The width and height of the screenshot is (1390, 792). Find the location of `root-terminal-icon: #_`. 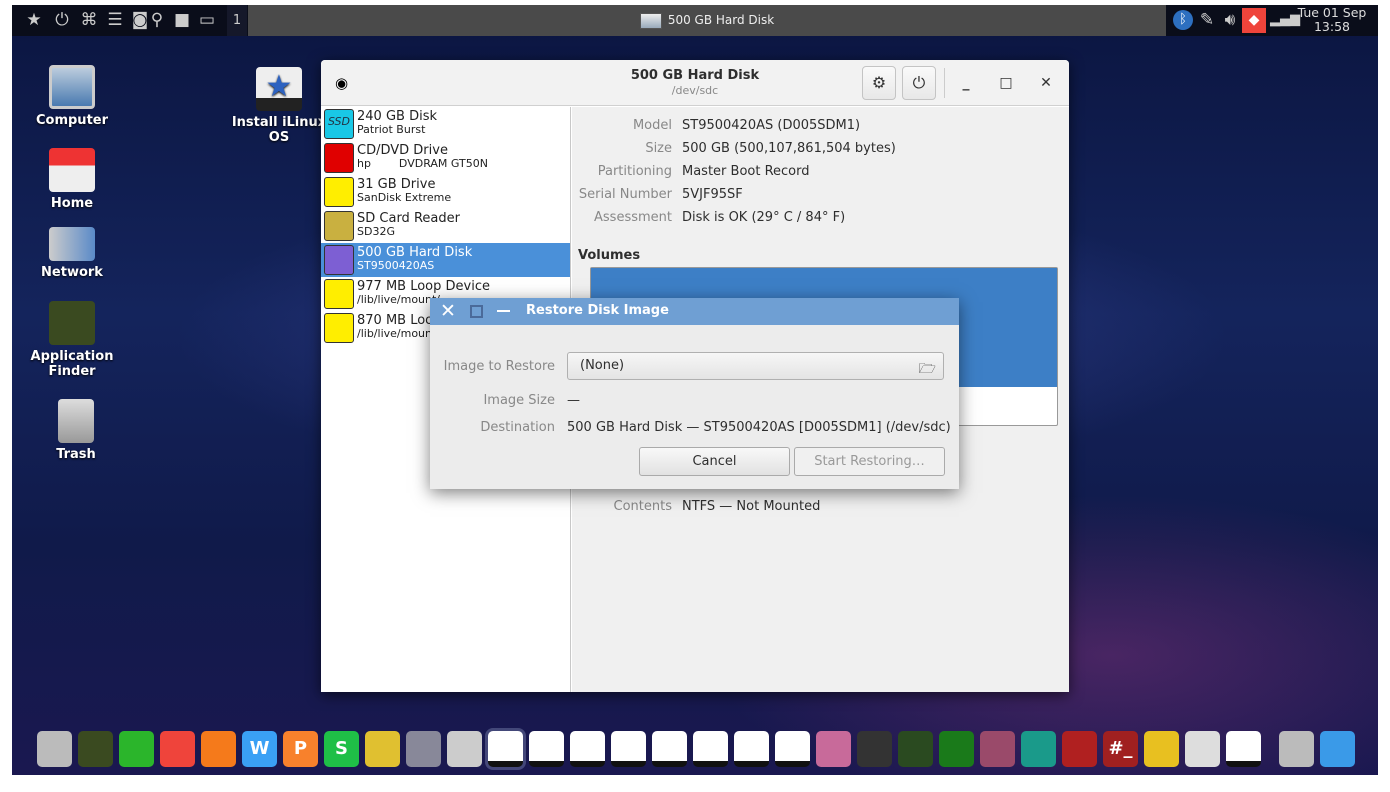

root-terminal-icon: #_ is located at coordinates (1120, 749).